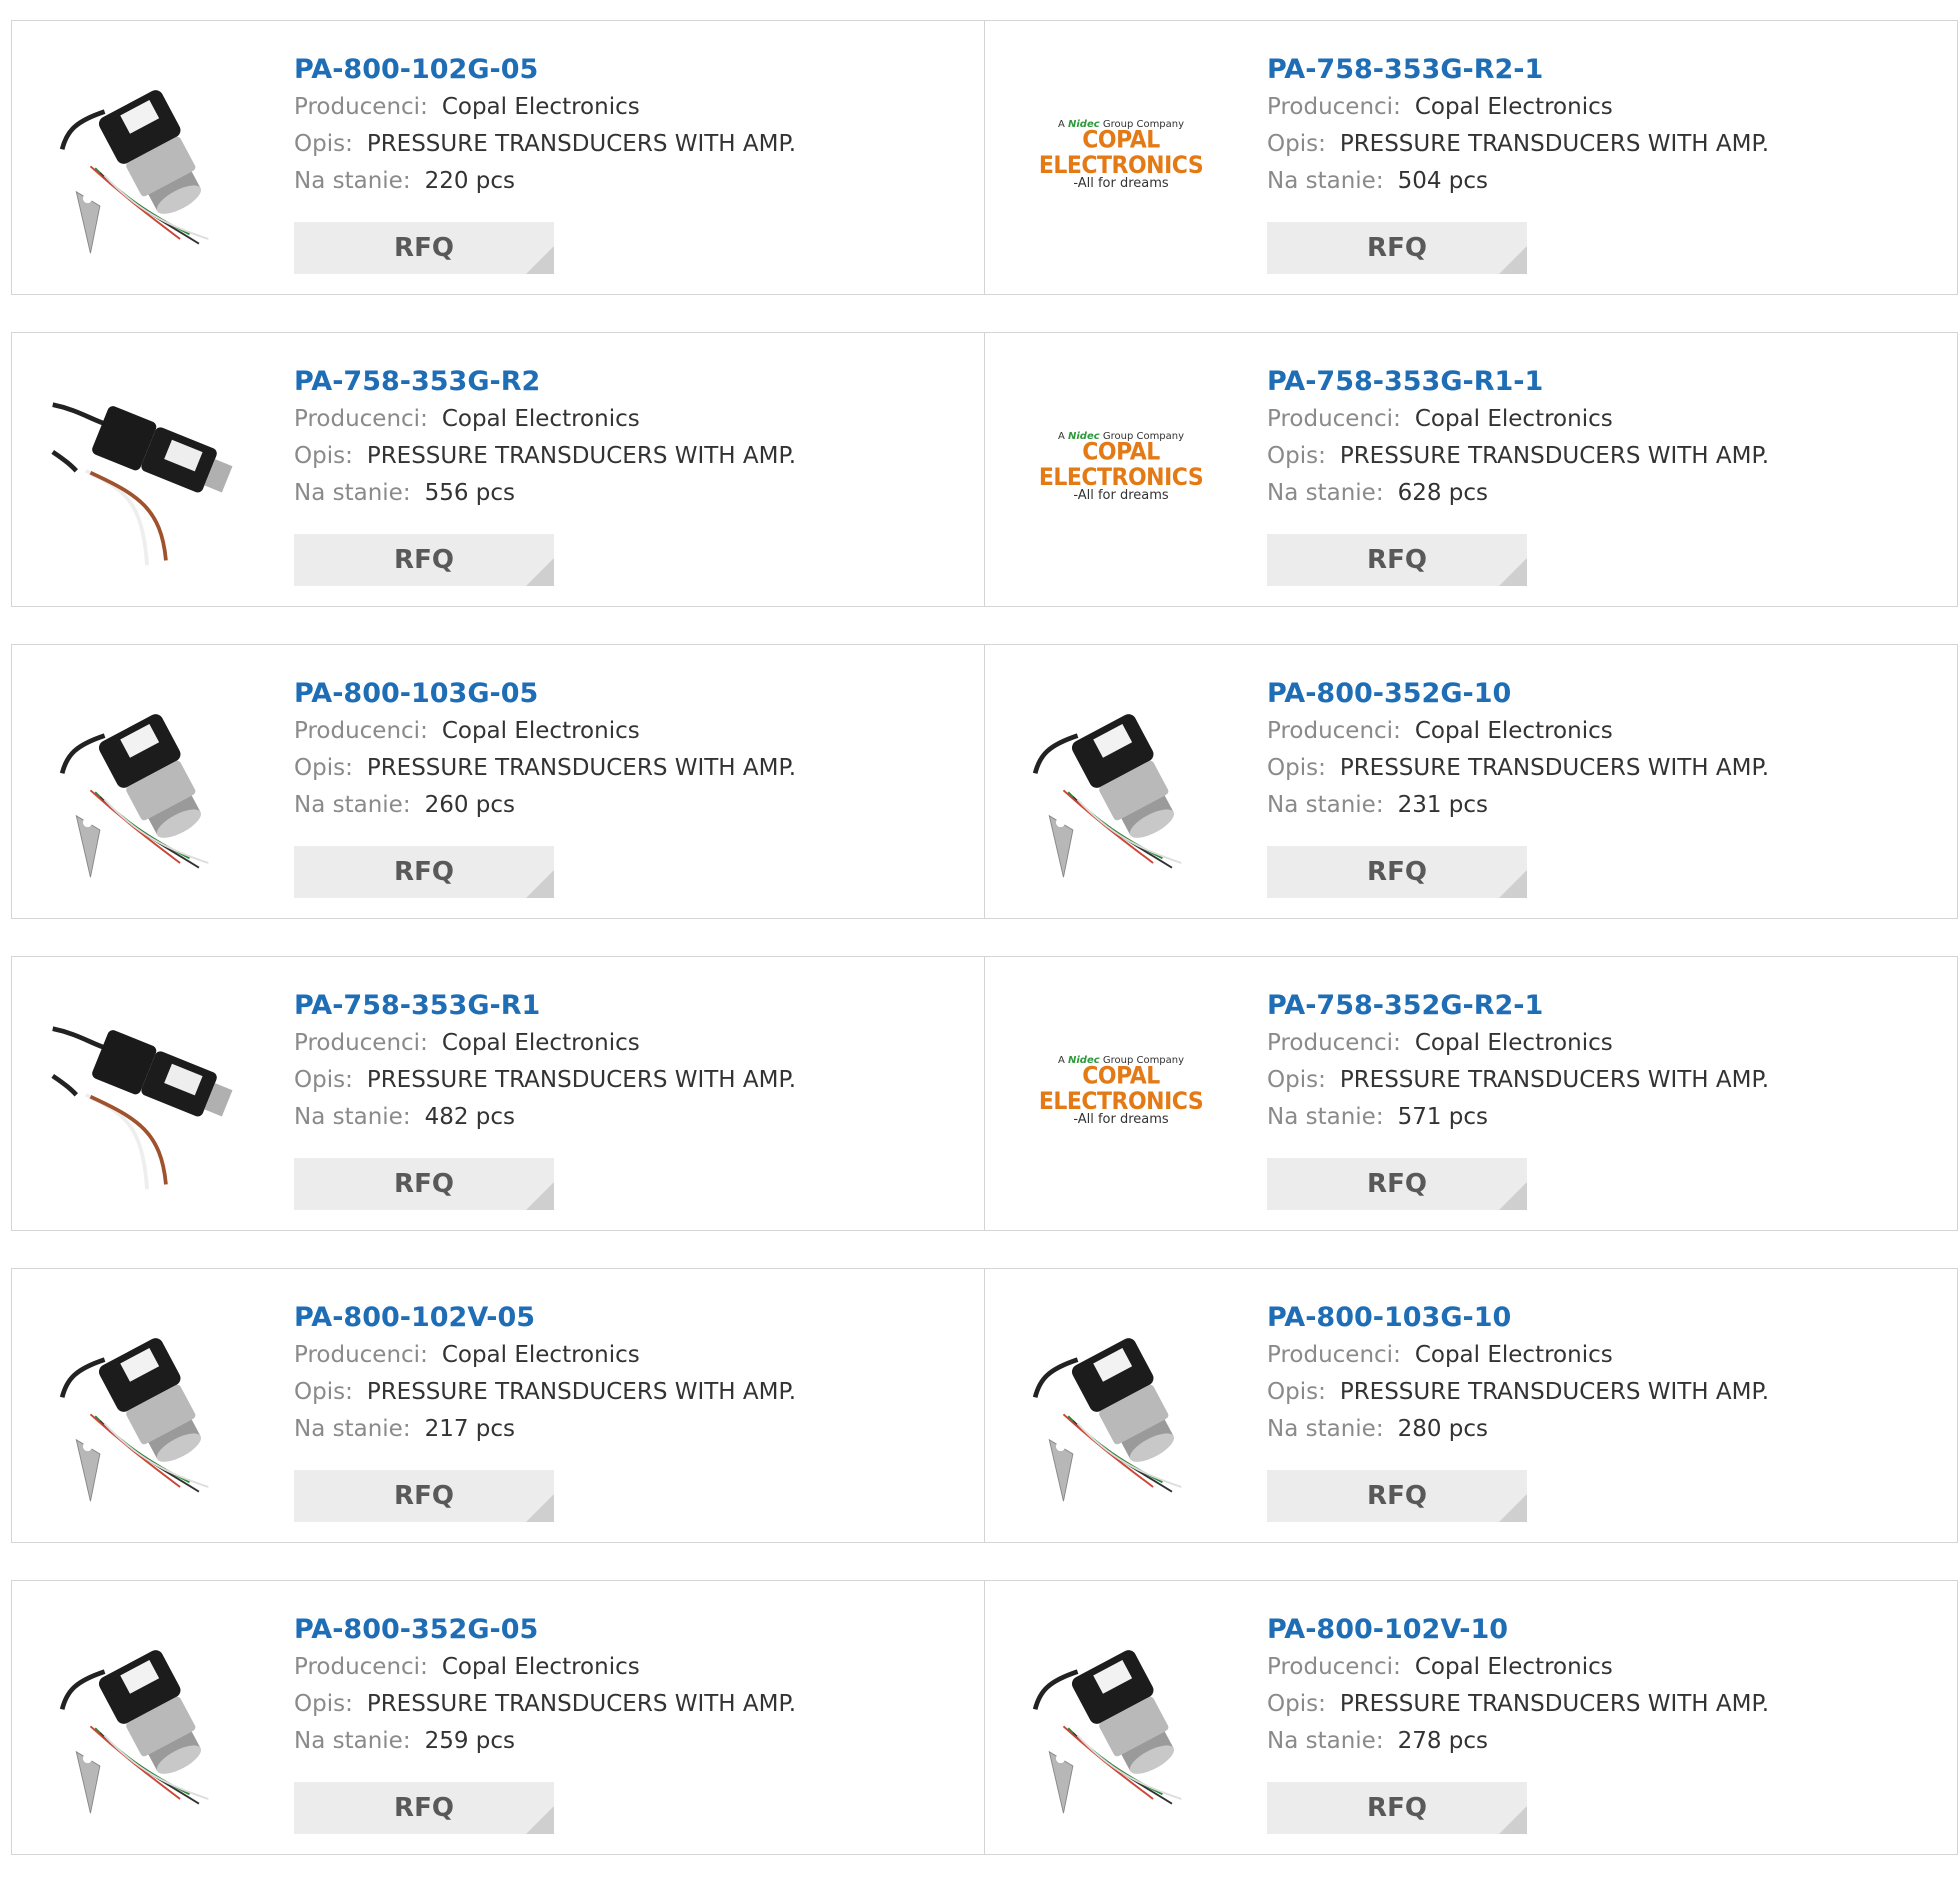 The width and height of the screenshot is (1958, 1892). What do you see at coordinates (1518, 1006) in the screenshot?
I see `part-number-link: PA-758-352G-R2-1` at bounding box center [1518, 1006].